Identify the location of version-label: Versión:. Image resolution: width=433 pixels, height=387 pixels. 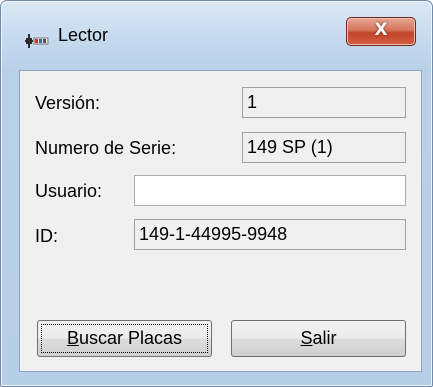
(68, 103).